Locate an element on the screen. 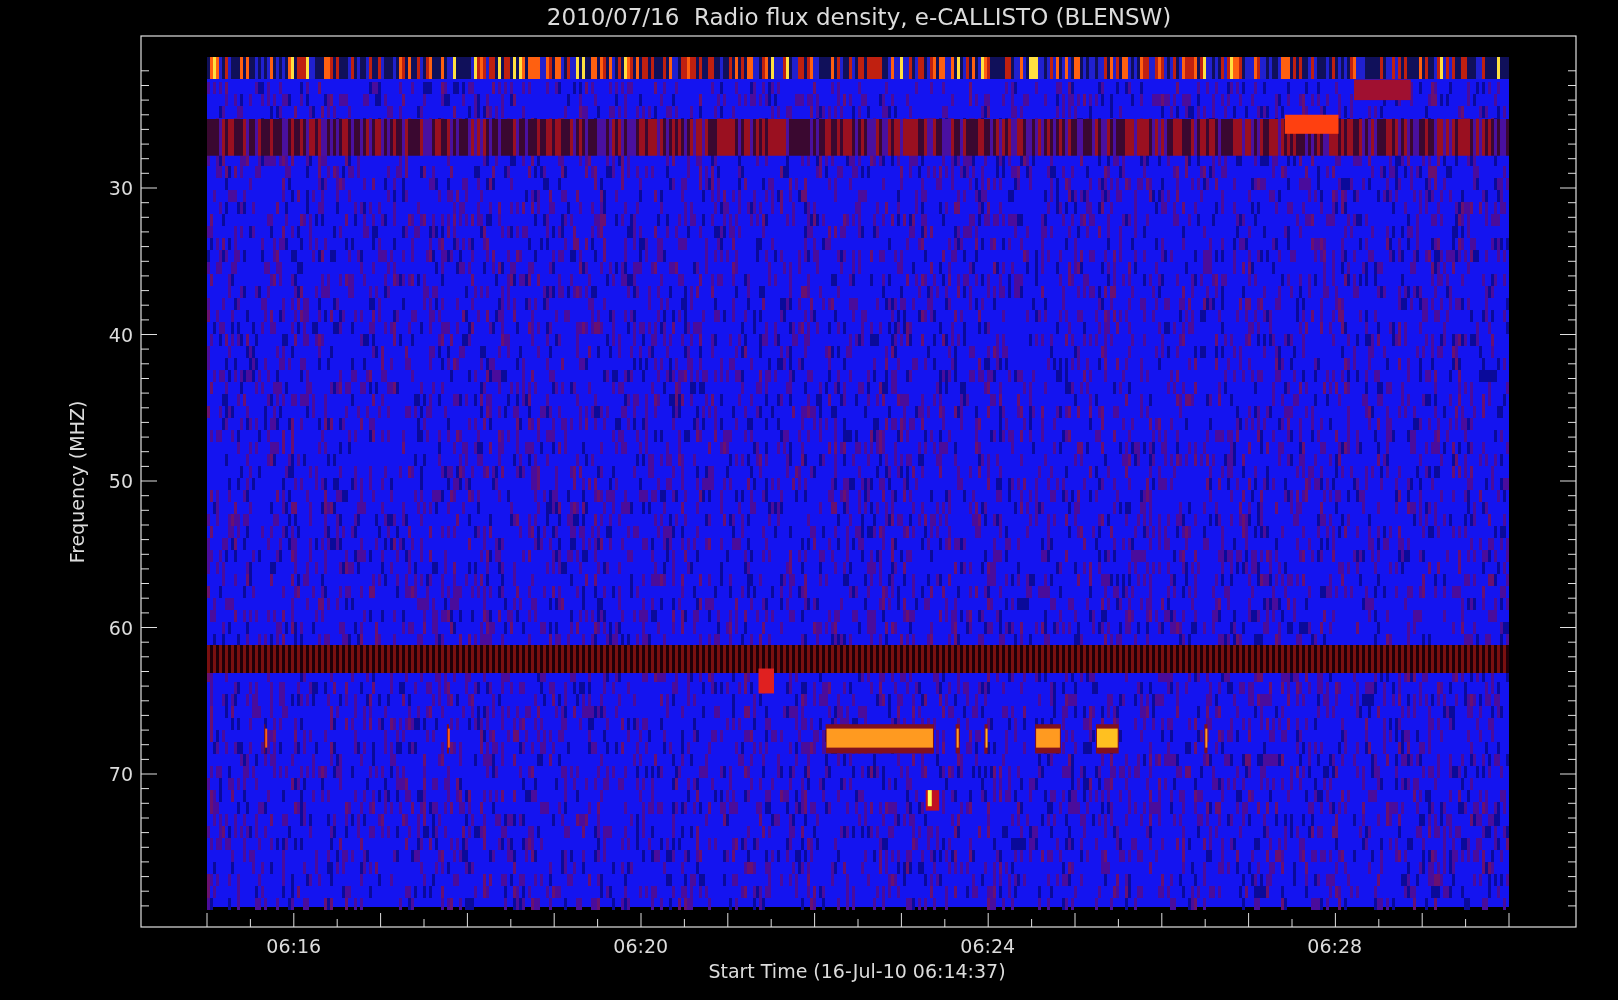 This screenshot has width=1618, height=1000. axis-tick-label: 06:24 is located at coordinates (988, 946).